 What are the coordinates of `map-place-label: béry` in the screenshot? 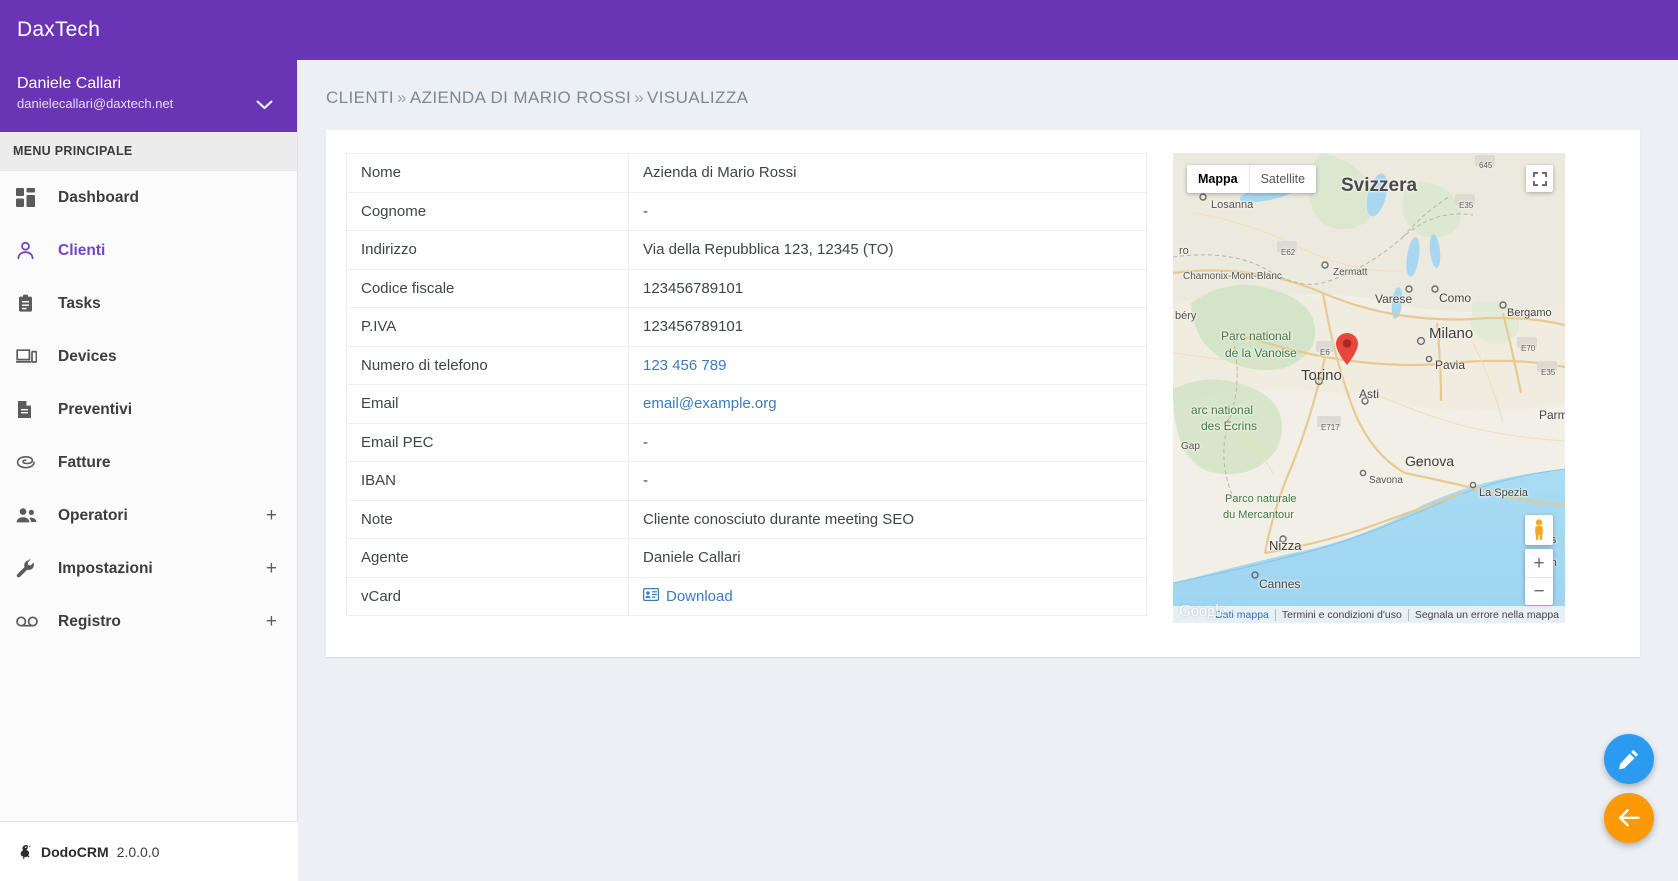 It's located at (1186, 316).